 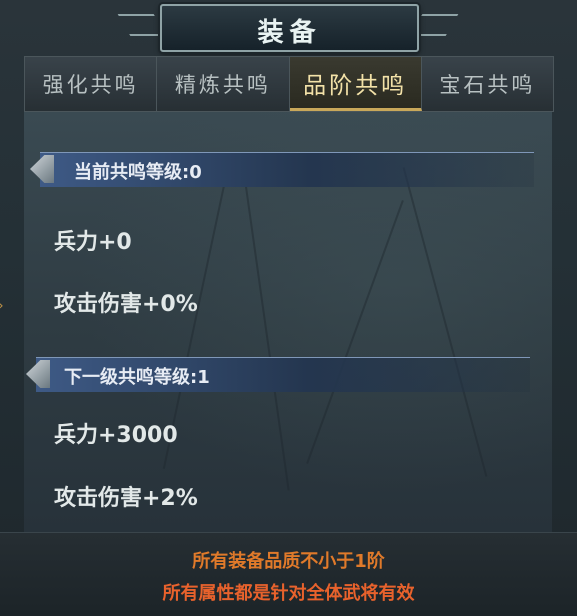 What do you see at coordinates (126, 498) in the screenshot?
I see `next-attack-stat: 攻击伤害+2%` at bounding box center [126, 498].